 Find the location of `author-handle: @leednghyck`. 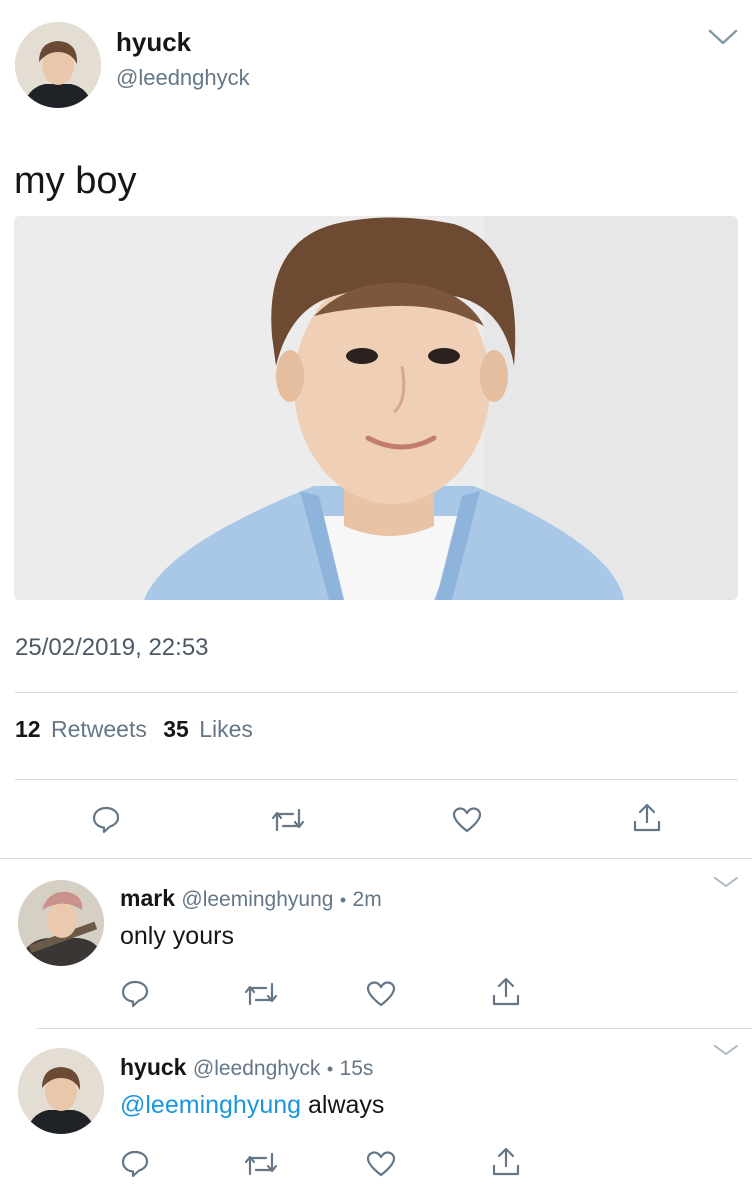

author-handle: @leednghyck is located at coordinates (183, 78).